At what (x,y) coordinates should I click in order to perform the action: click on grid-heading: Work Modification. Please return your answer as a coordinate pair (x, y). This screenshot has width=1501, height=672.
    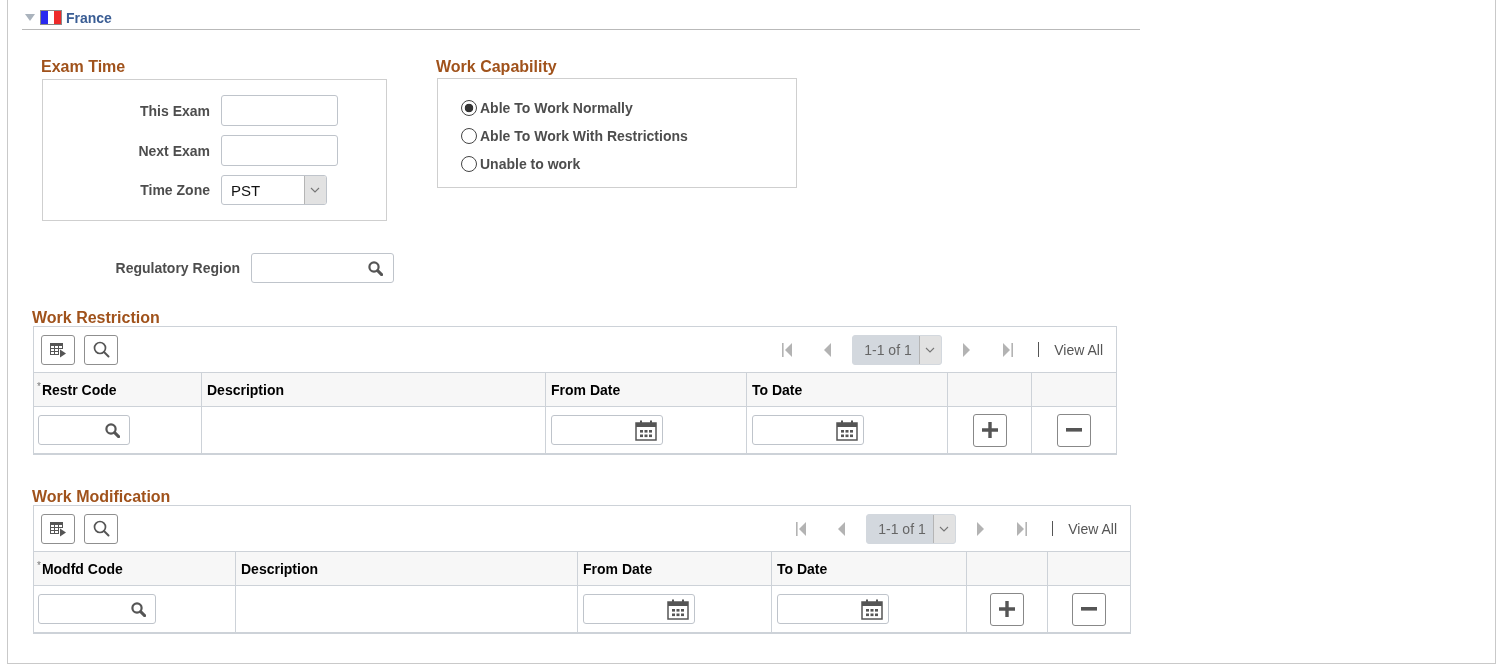
    Looking at the image, I should click on (101, 496).